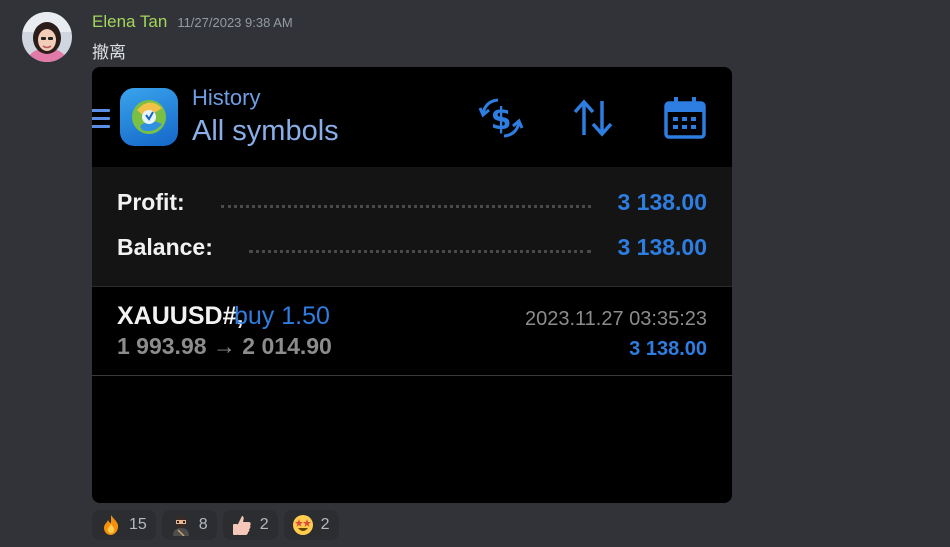  I want to click on balance-label: Balance:, so click(165, 247).